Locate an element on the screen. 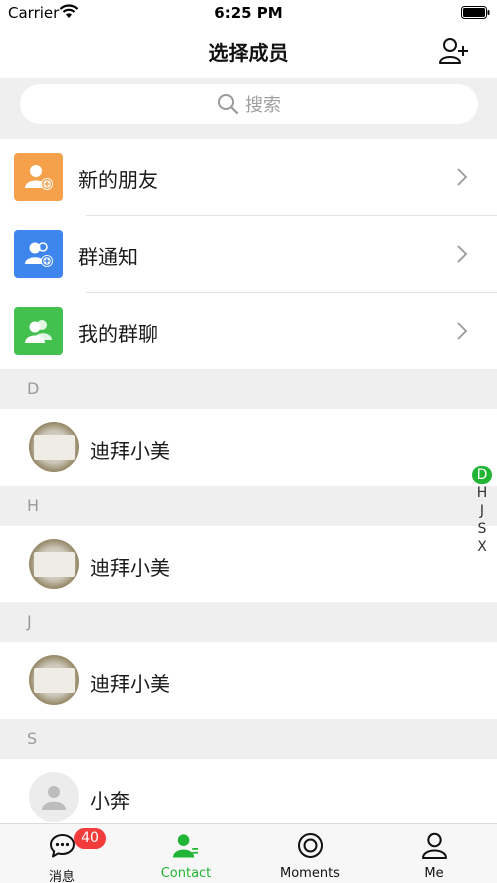 This screenshot has width=497, height=883. tab-label: Me is located at coordinates (434, 873).